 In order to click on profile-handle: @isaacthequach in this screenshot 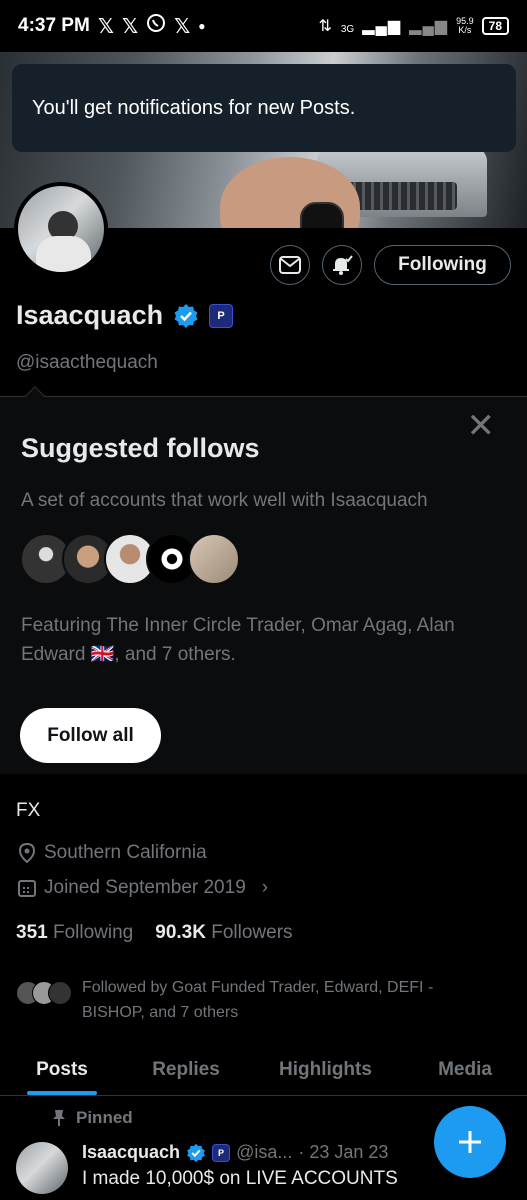, I will do `click(87, 362)`.